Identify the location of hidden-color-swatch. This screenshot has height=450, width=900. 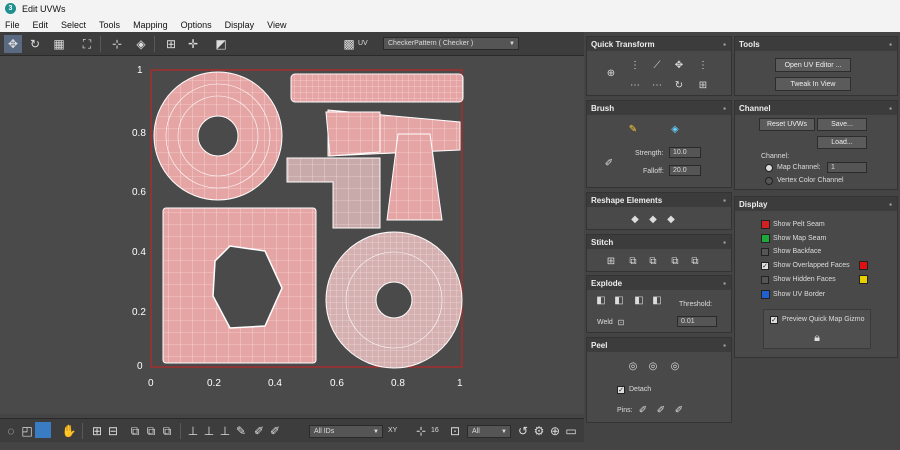
(863, 279).